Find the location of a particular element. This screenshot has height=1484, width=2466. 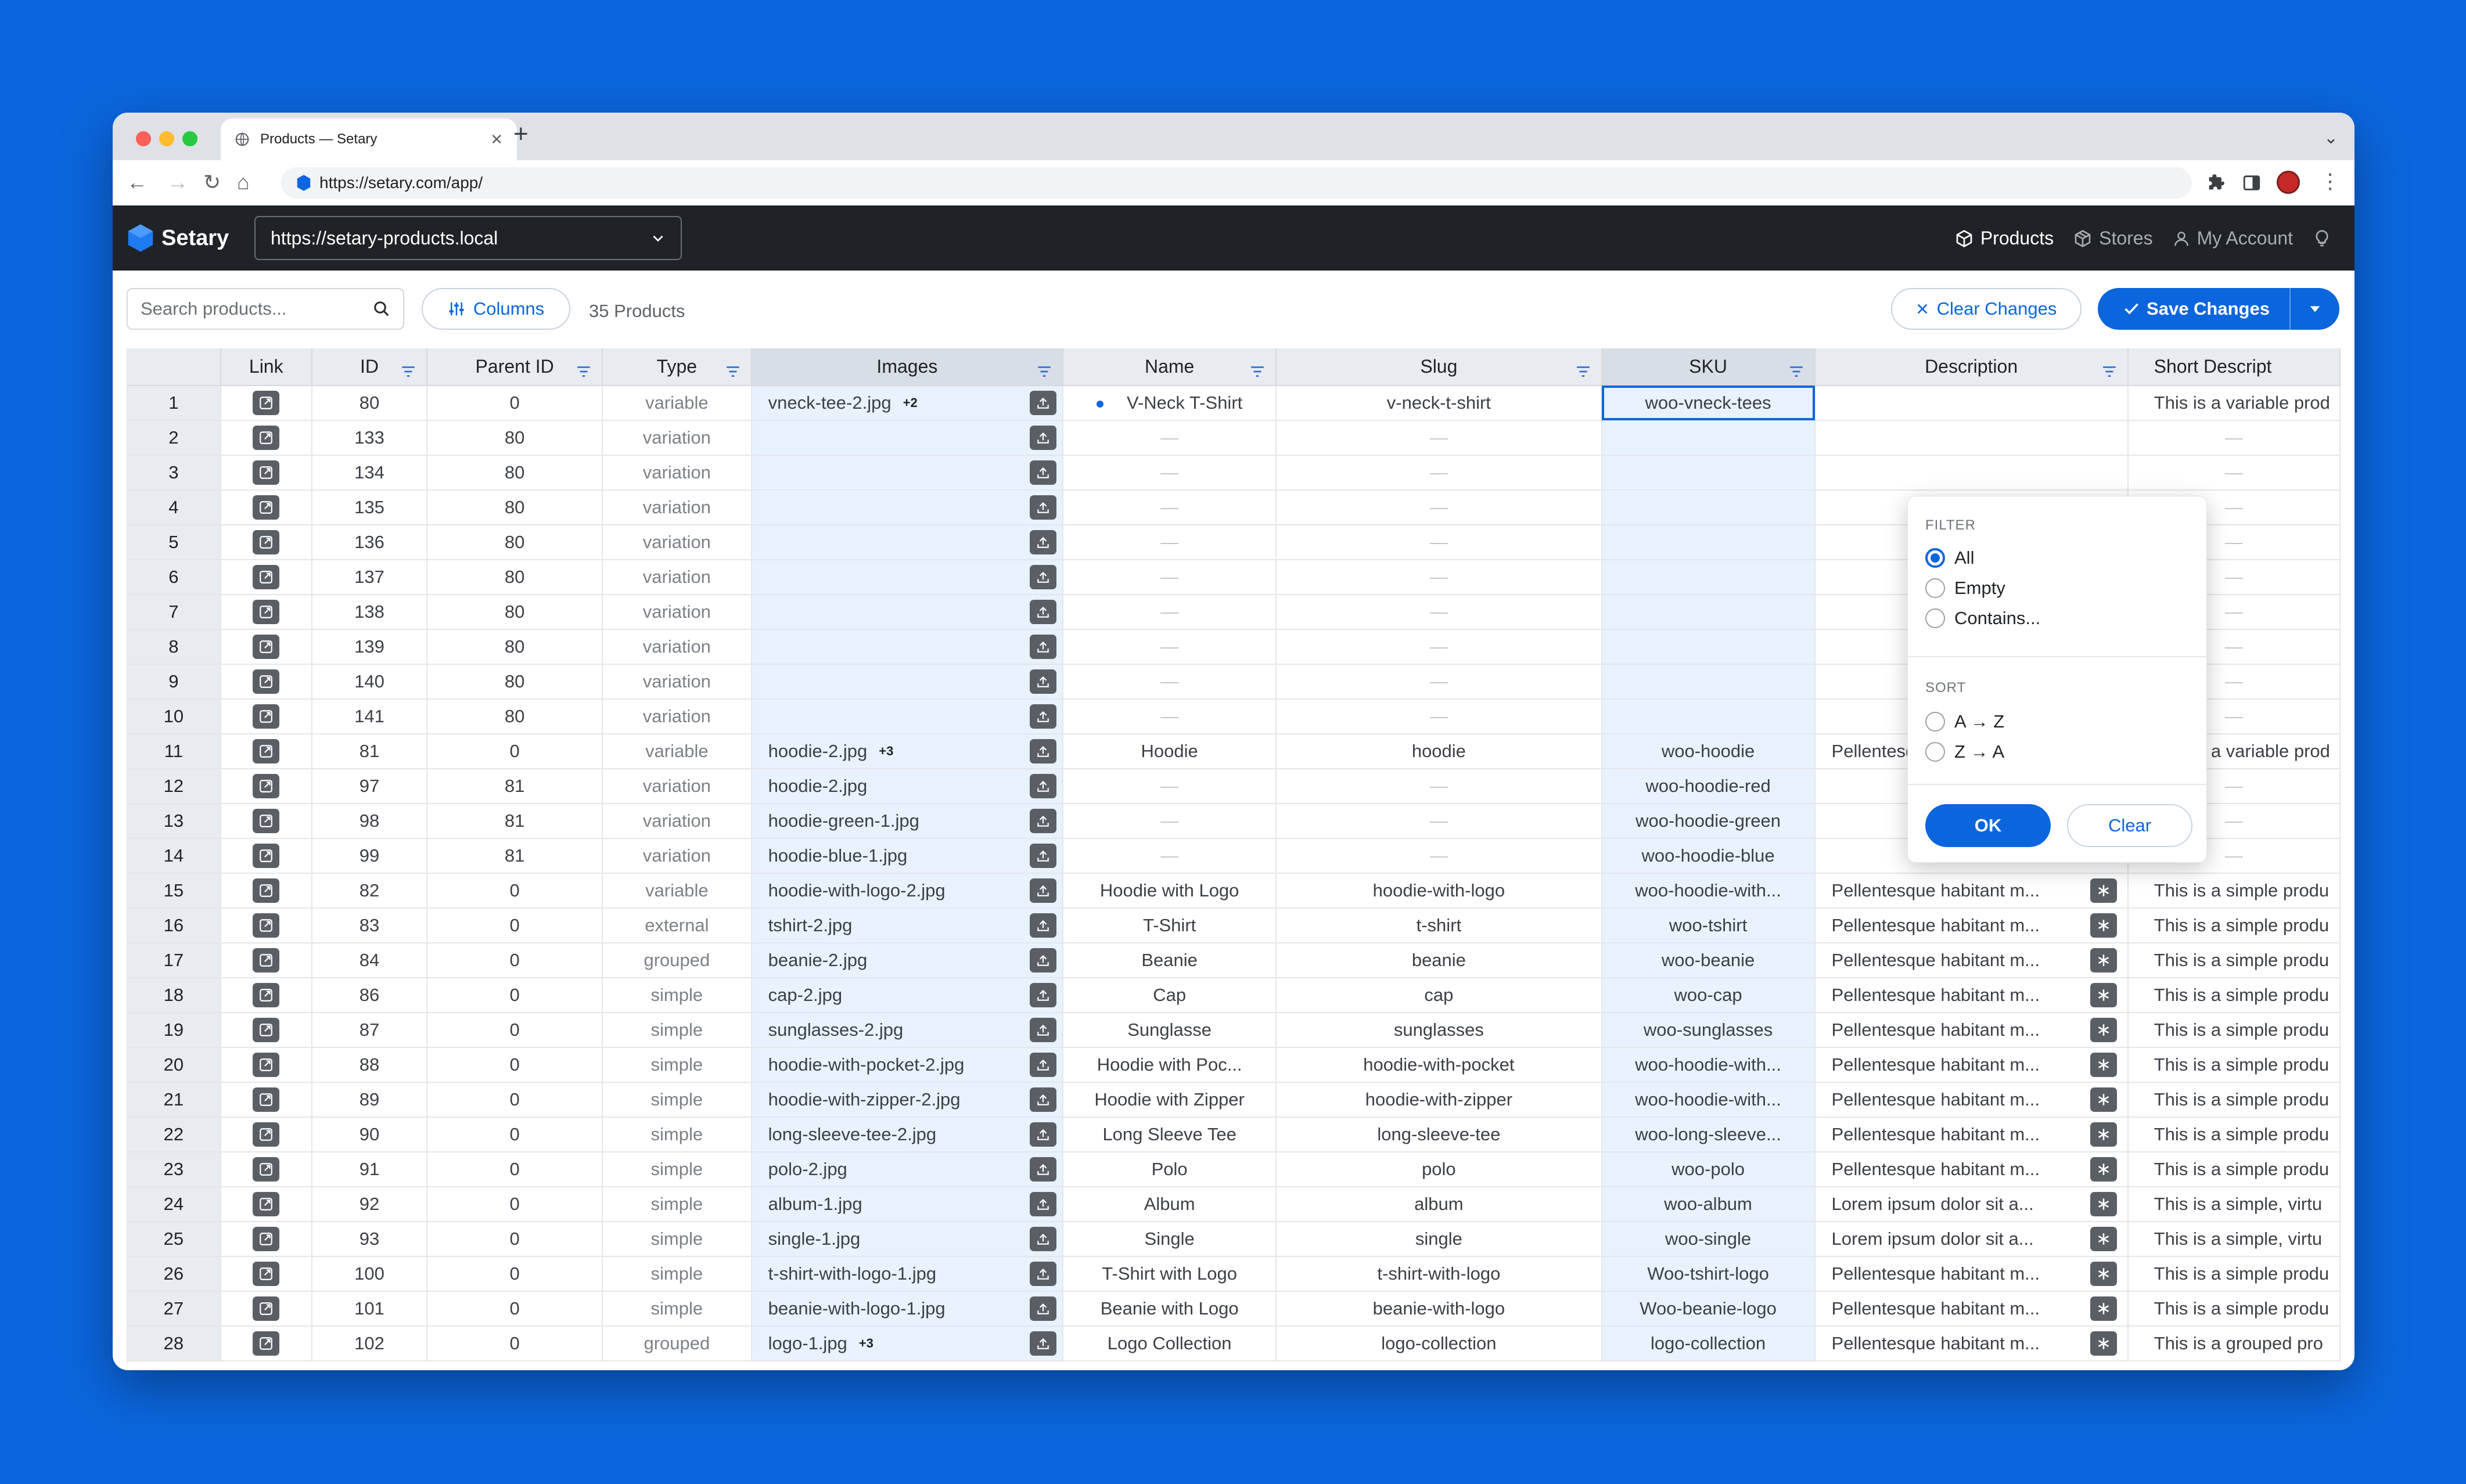

images-cell: hoodie-blue-1.jpg is located at coordinates (908, 856).